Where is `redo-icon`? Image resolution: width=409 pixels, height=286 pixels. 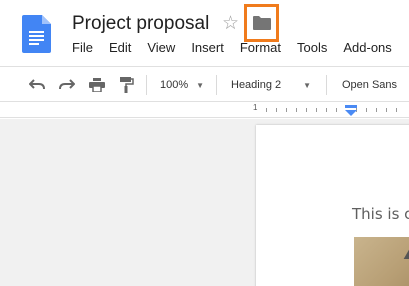
redo-icon is located at coordinates (67, 85).